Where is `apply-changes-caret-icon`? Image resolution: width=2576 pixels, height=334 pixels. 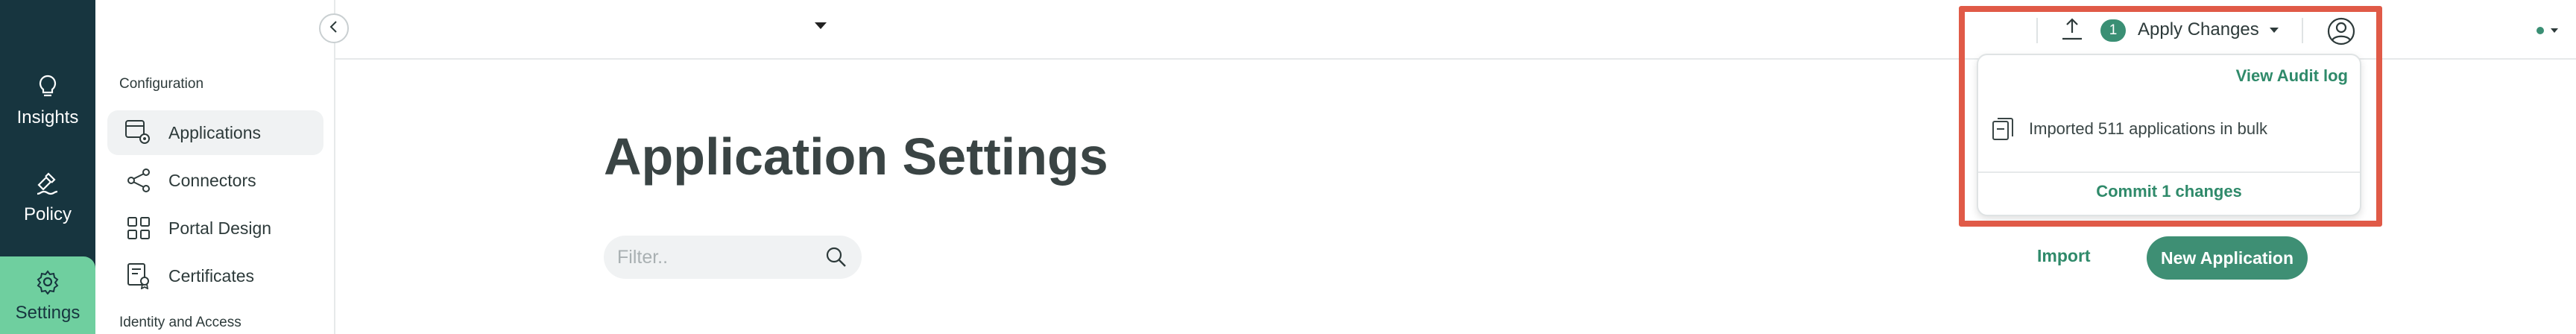 apply-changes-caret-icon is located at coordinates (2274, 30).